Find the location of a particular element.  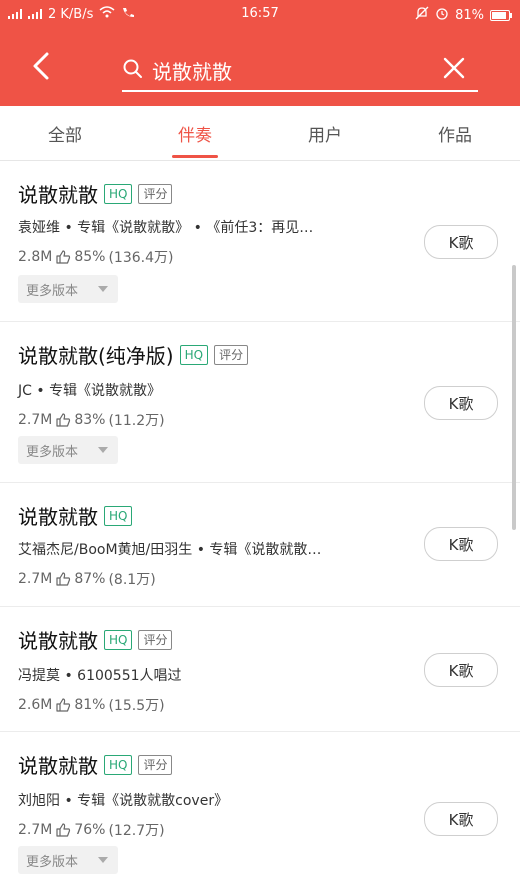

tab-users: 用户 is located at coordinates (325, 133).